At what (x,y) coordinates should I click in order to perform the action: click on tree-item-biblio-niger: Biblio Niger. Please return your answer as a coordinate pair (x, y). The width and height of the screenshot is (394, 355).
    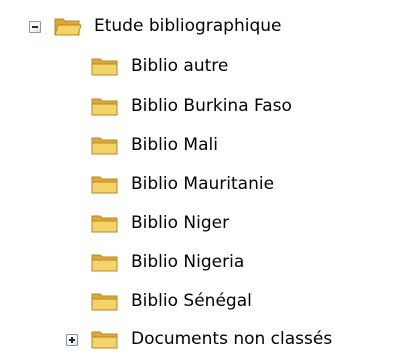
    Looking at the image, I should click on (197, 224).